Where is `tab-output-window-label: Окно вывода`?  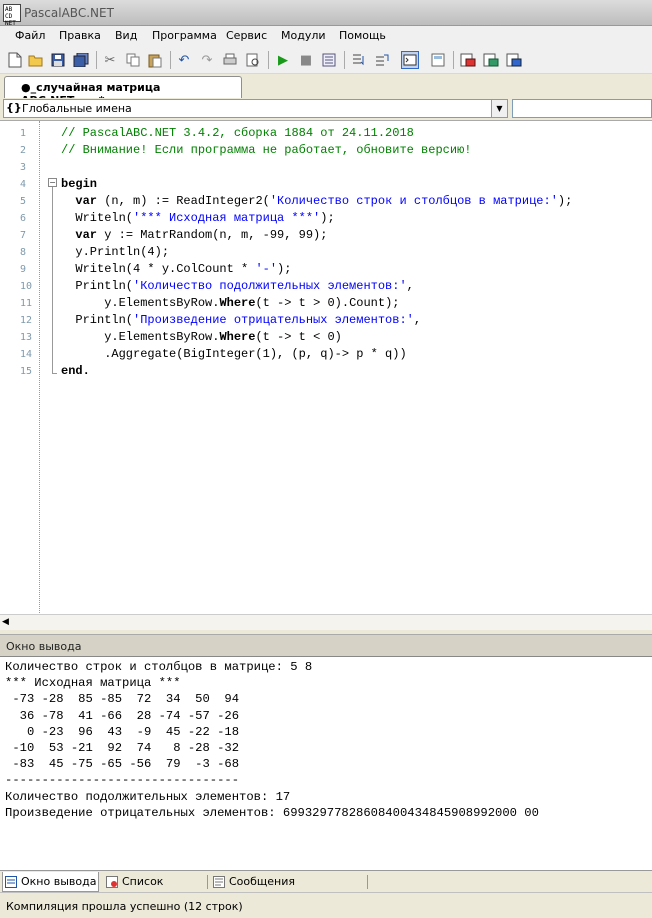 tab-output-window-label: Окно вывода is located at coordinates (59, 881).